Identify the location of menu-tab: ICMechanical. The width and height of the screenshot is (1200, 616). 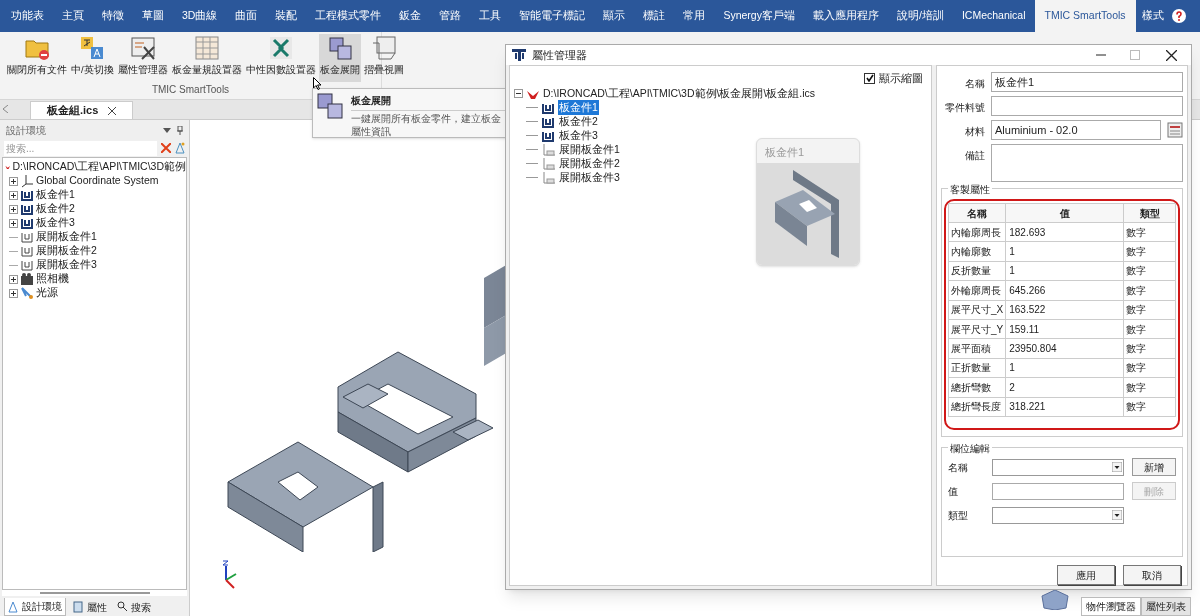
(993, 16).